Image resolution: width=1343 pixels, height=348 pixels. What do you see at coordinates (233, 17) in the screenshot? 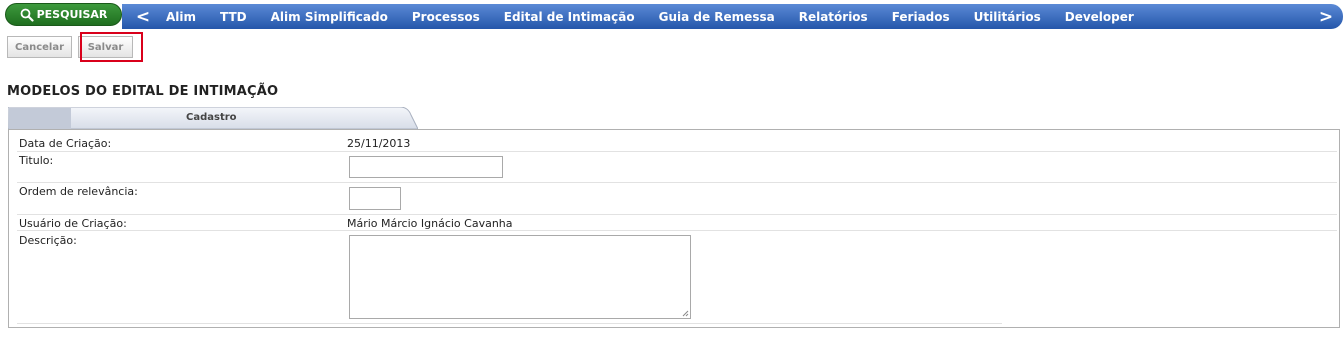
I see `menu-item-ttd: TTD` at bounding box center [233, 17].